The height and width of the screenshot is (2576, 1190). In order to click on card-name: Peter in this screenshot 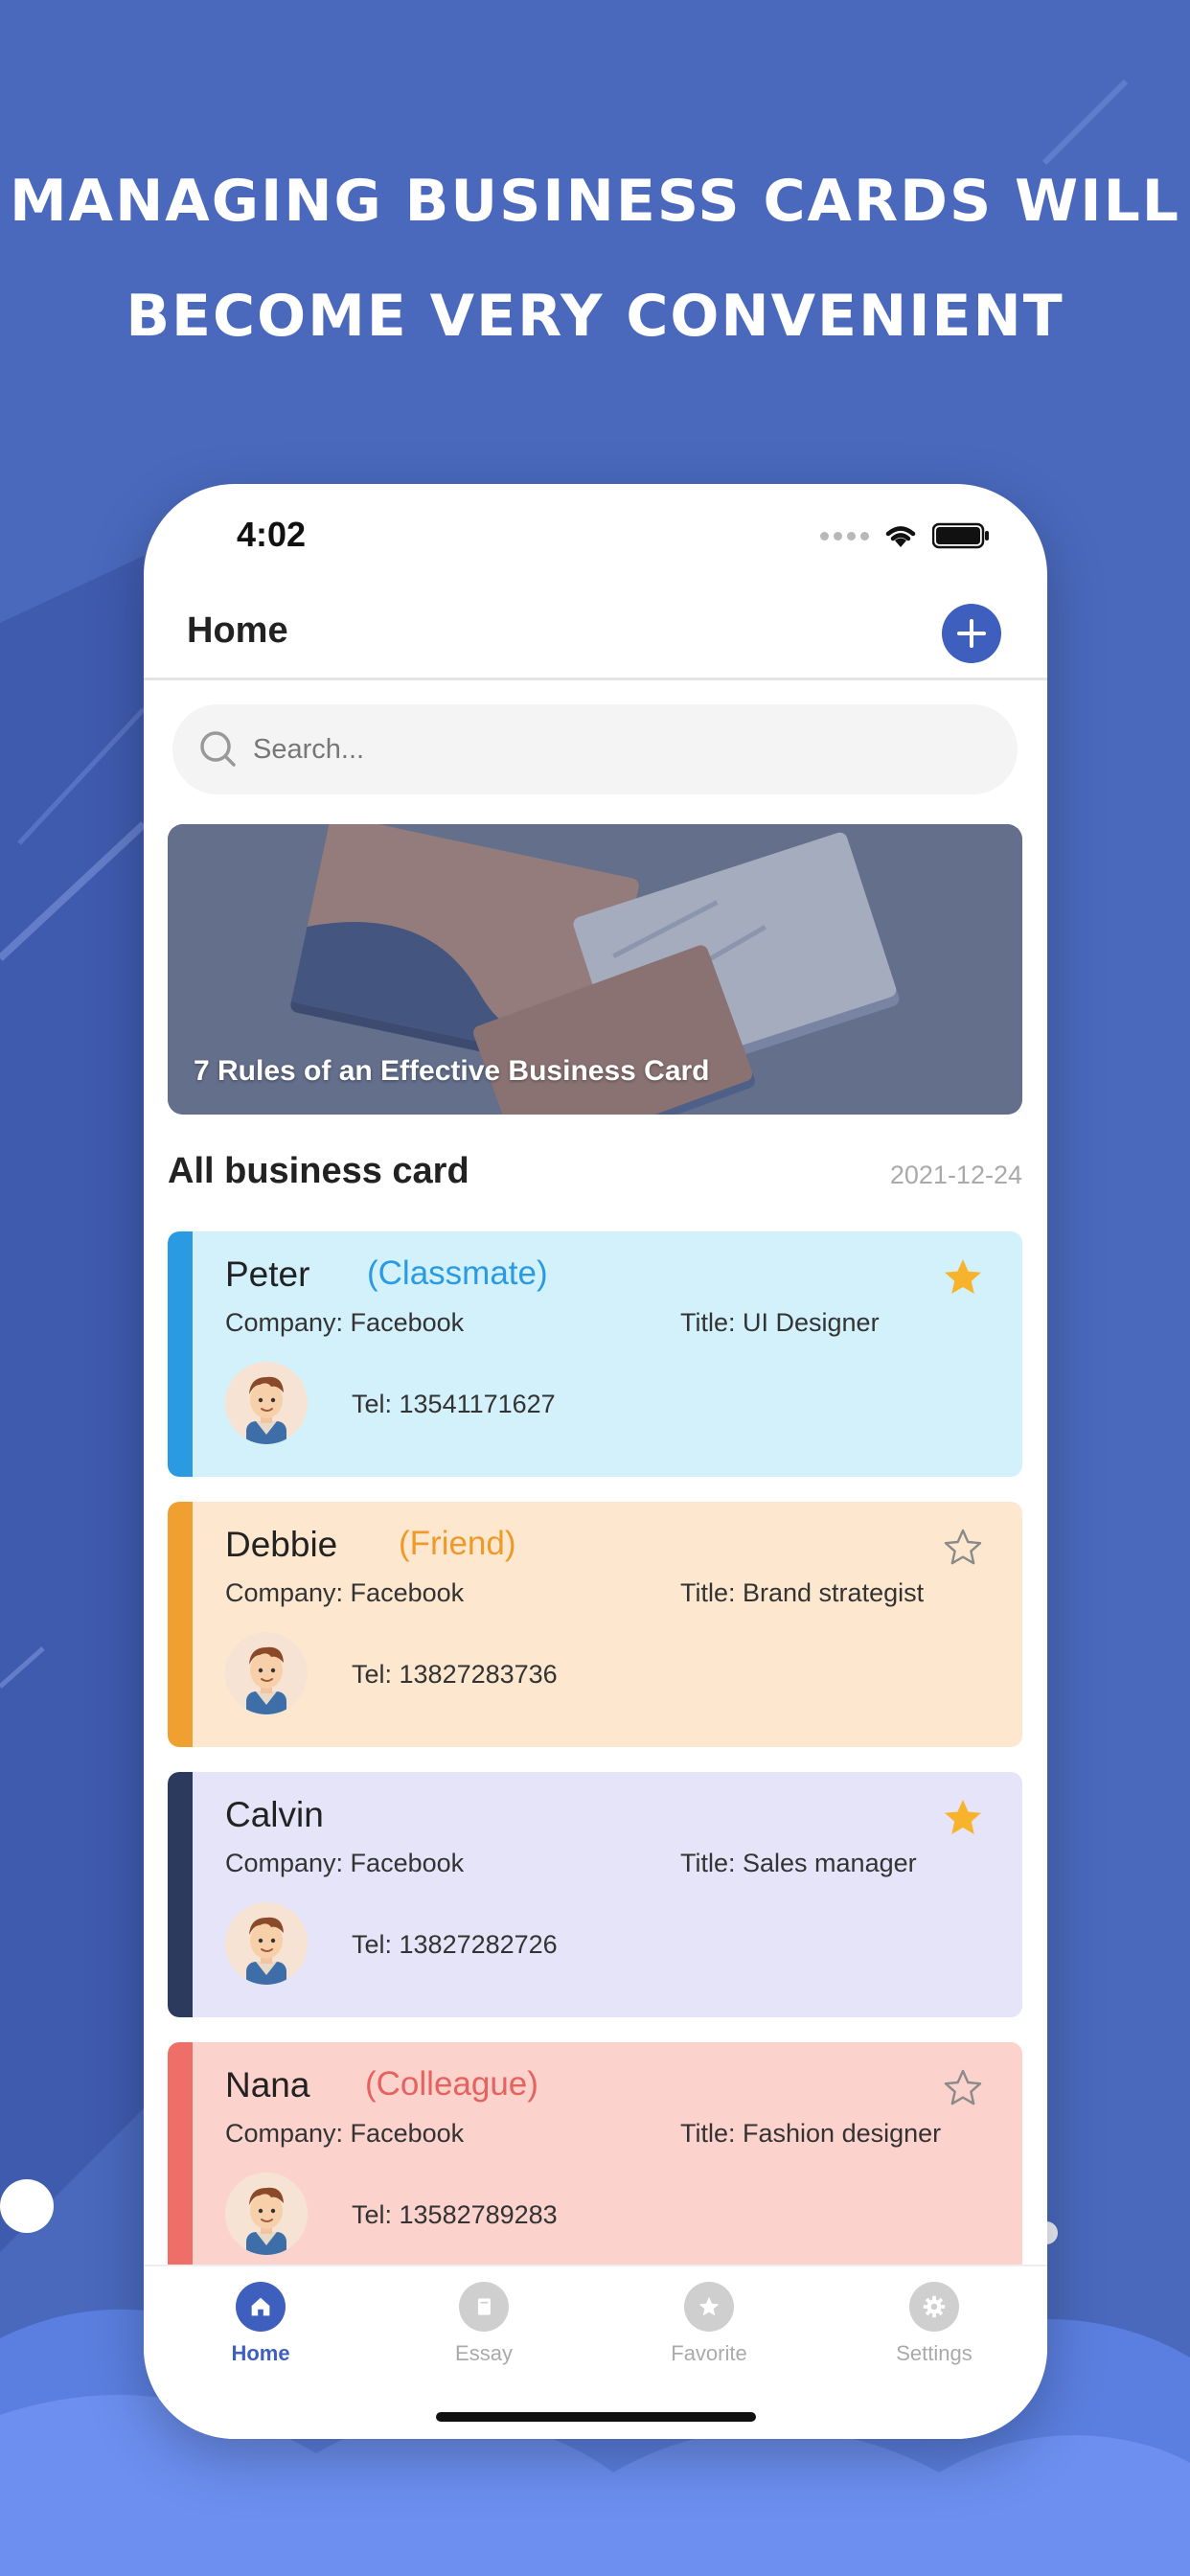, I will do `click(267, 1274)`.